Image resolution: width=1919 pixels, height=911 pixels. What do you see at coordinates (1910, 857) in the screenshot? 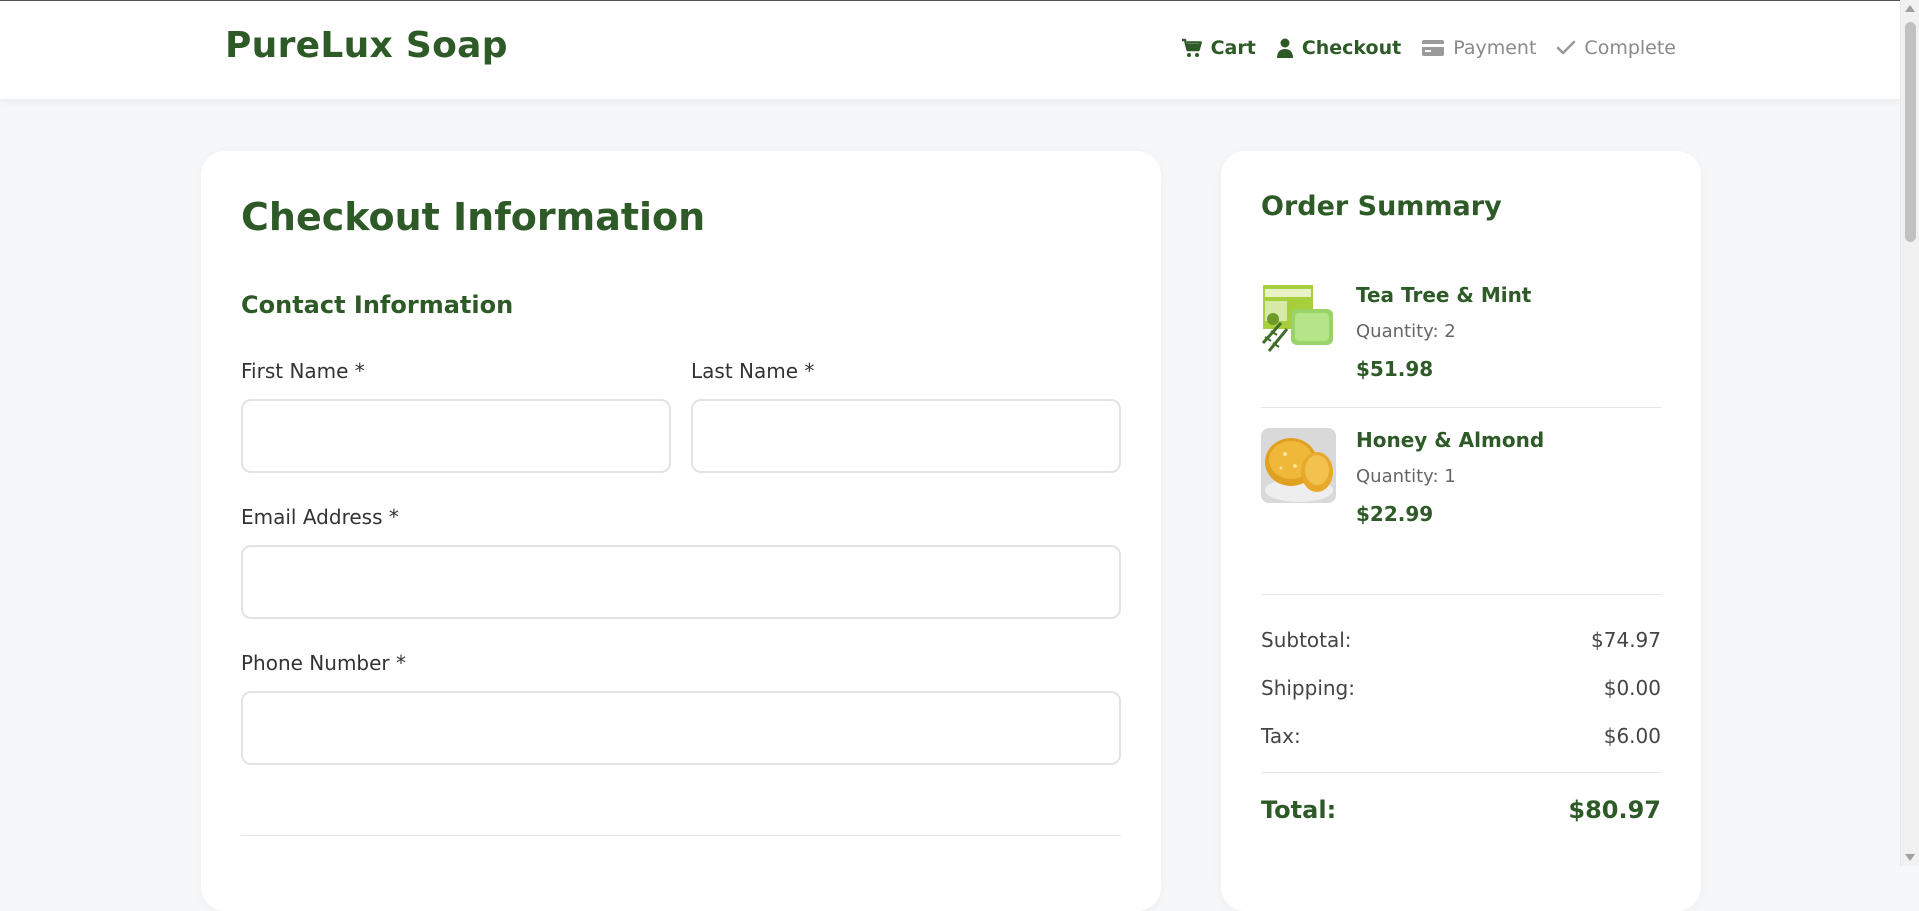
I see `scroll-down-icon` at bounding box center [1910, 857].